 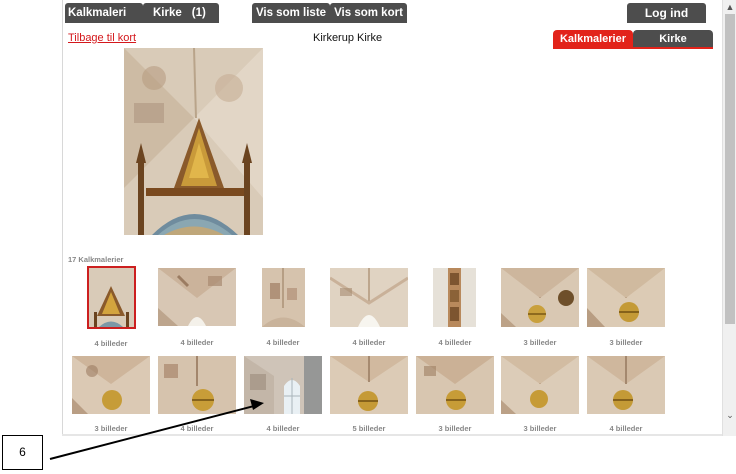 What do you see at coordinates (193, 141) in the screenshot?
I see `main-mural-photo` at bounding box center [193, 141].